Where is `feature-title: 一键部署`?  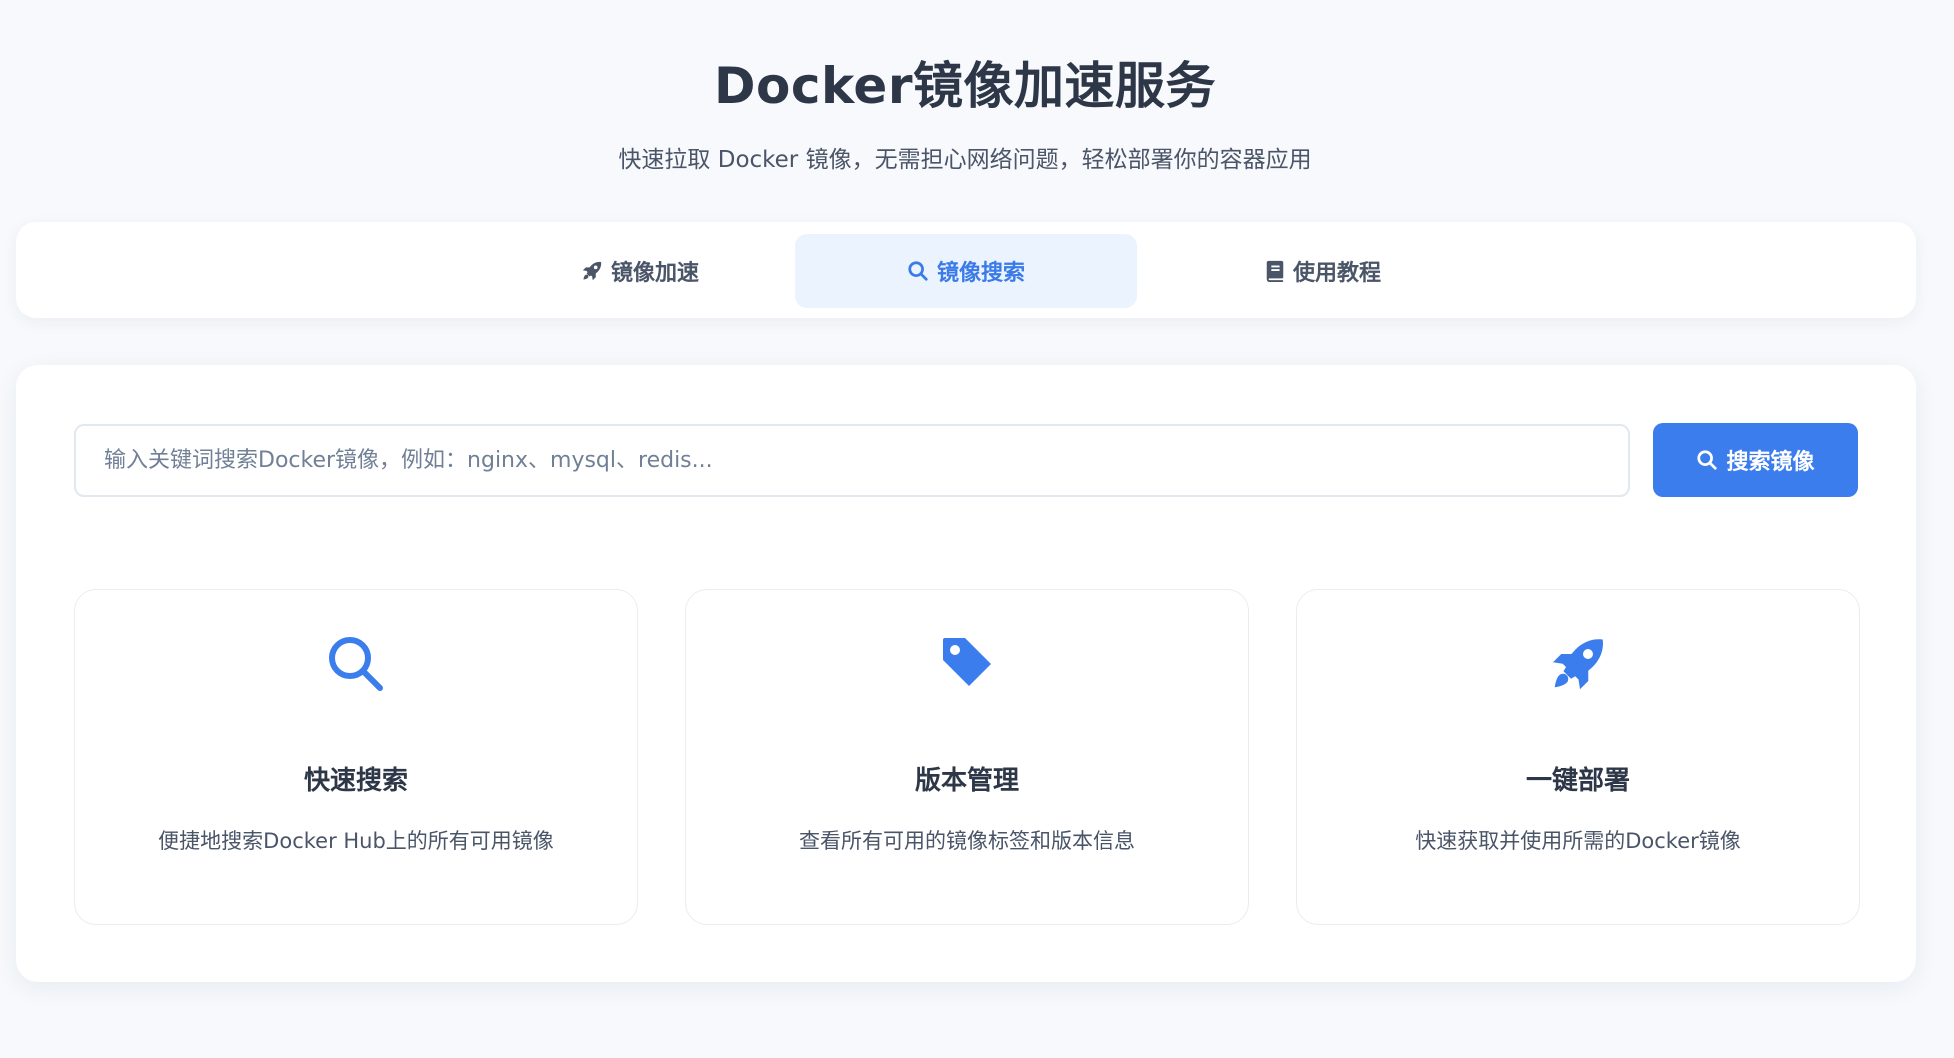 feature-title: 一键部署 is located at coordinates (1577, 781).